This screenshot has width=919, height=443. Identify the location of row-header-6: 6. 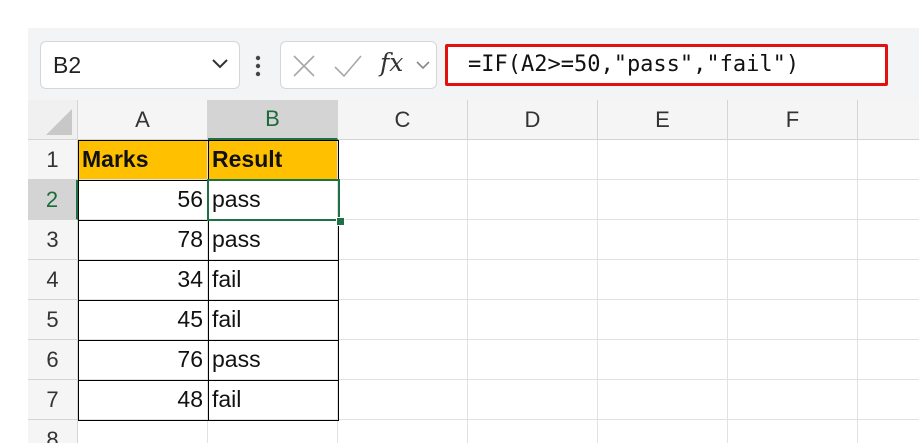
(53, 360).